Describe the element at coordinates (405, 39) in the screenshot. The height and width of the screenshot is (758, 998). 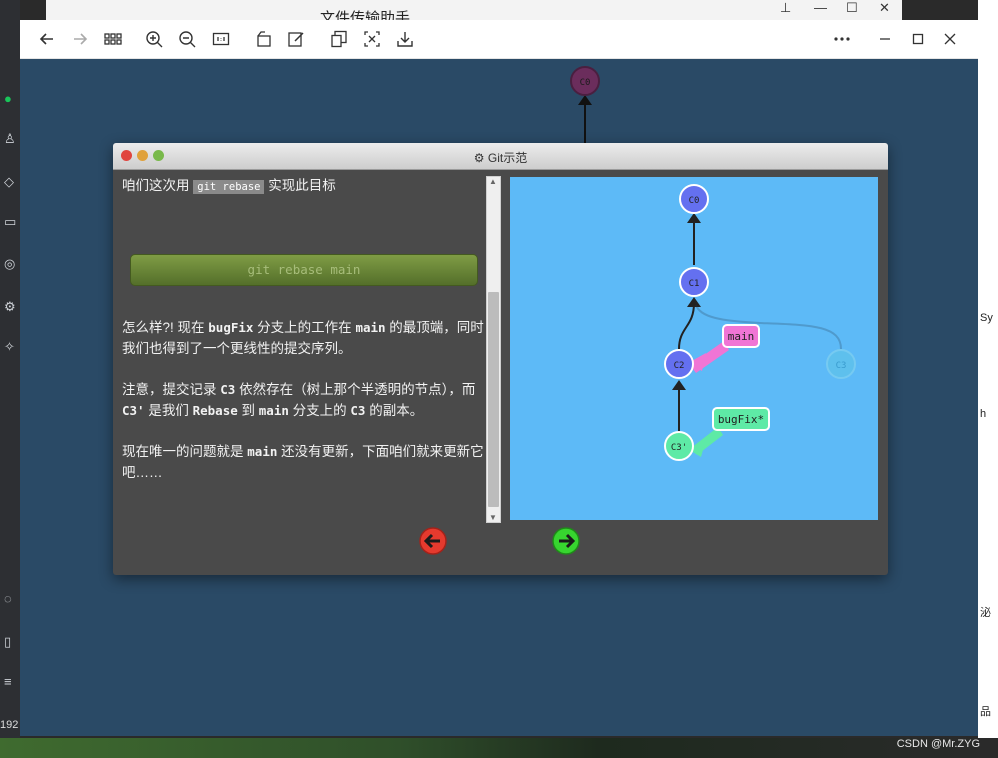
I see `save-icon` at that location.